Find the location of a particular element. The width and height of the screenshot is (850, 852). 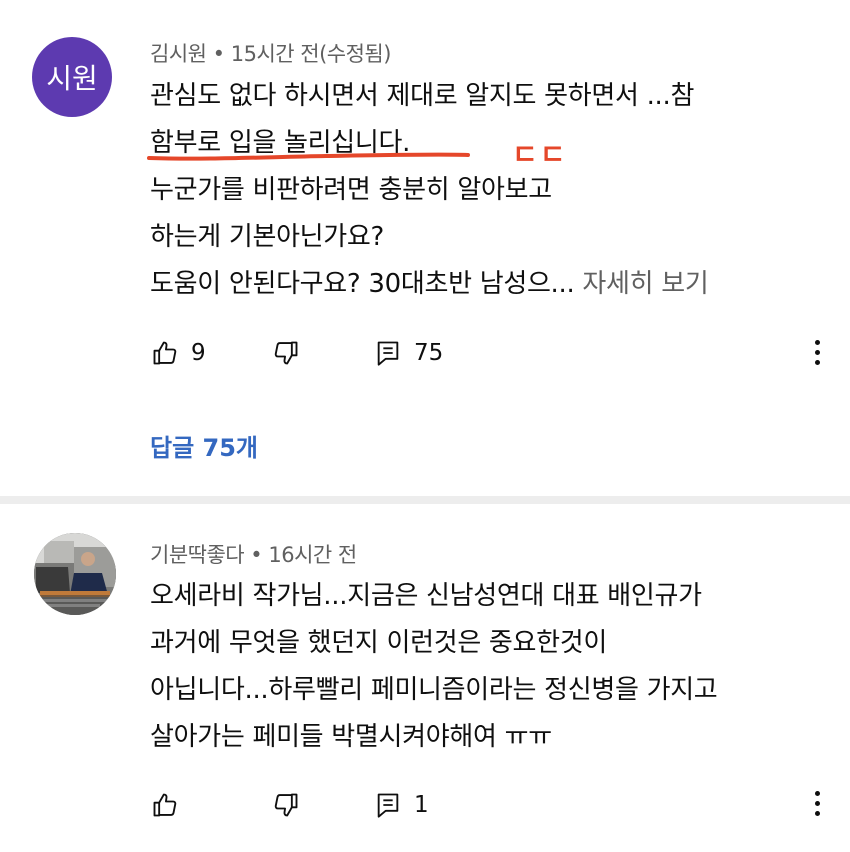

reply-button: 1 is located at coordinates (401, 805).